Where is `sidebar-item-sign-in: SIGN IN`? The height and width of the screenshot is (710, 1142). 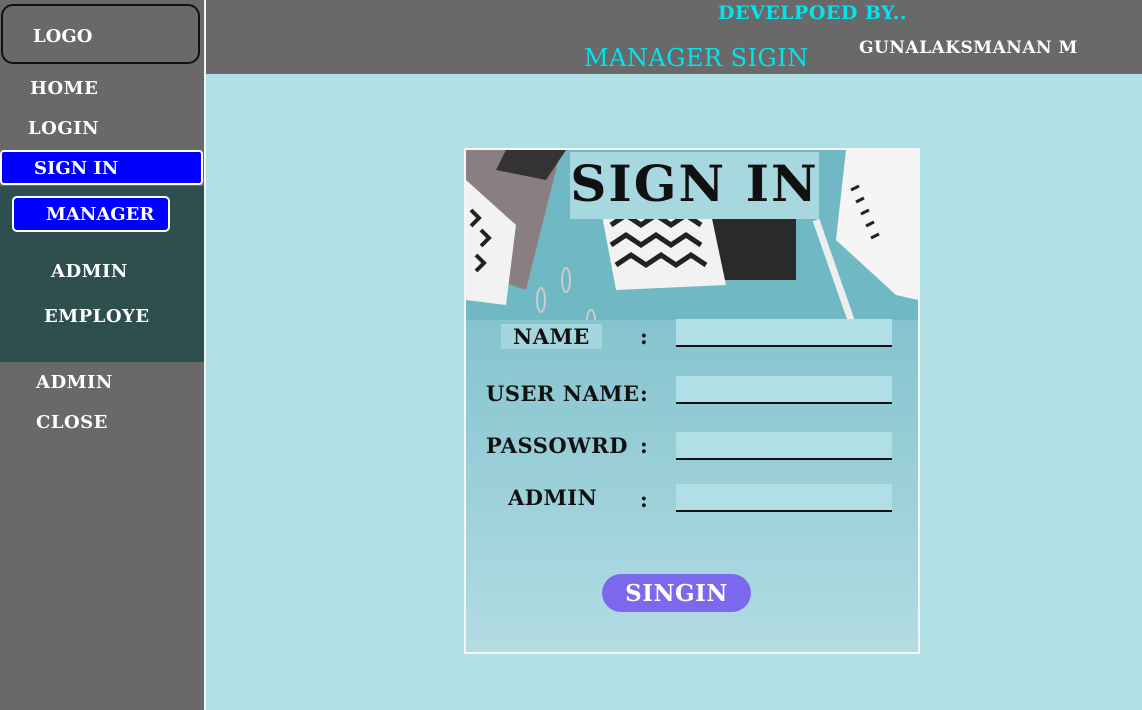 sidebar-item-sign-in: SIGN IN is located at coordinates (101, 167).